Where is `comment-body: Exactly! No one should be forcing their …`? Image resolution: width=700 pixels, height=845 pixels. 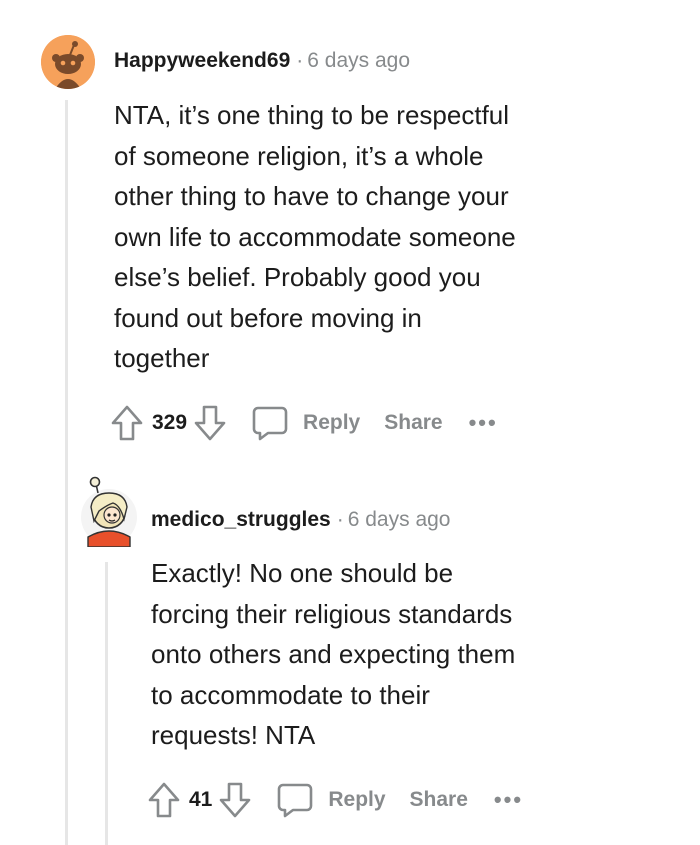 comment-body: Exactly! No one should be forcing their … is located at coordinates (333, 654).